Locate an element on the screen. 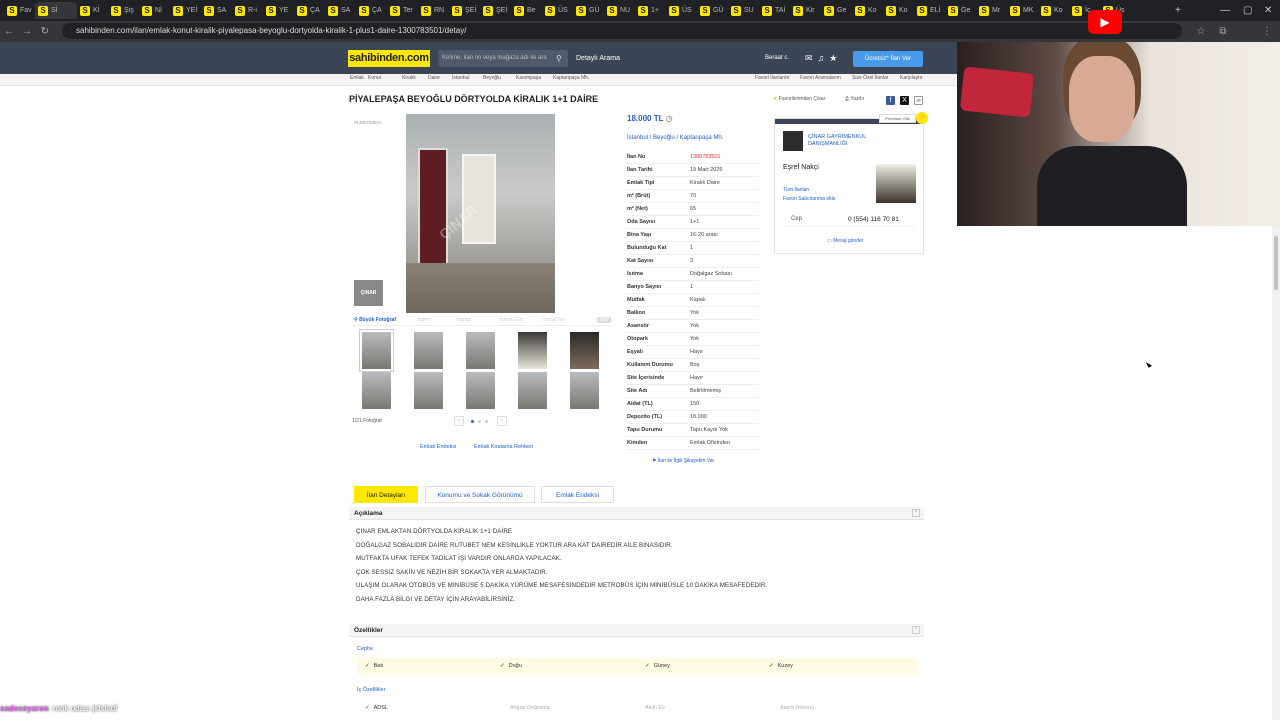  features-header: Özellikler ⌃ is located at coordinates (636, 630).